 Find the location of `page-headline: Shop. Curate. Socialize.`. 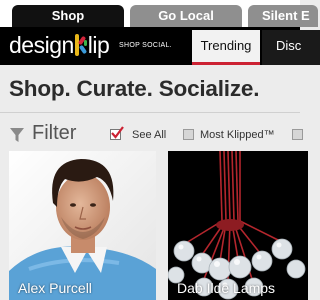

page-headline: Shop. Curate. Socialize. is located at coordinates (134, 88).